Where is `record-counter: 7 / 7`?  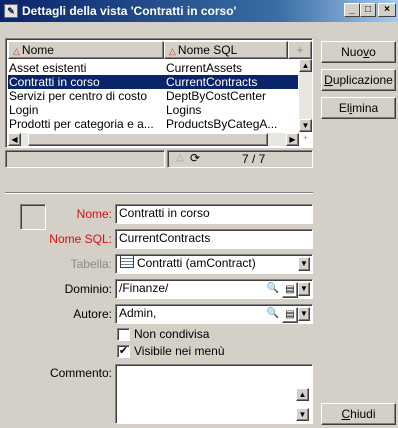 record-counter: 7 / 7 is located at coordinates (254, 159).